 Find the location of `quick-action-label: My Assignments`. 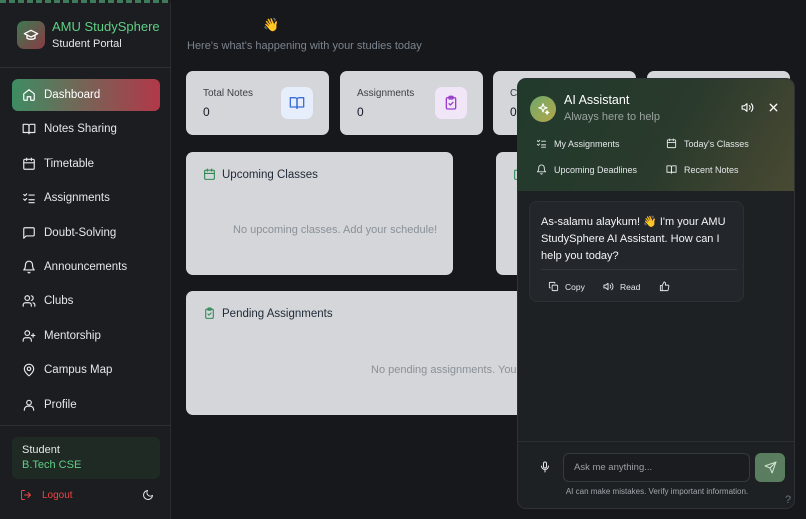

quick-action-label: My Assignments is located at coordinates (587, 143).